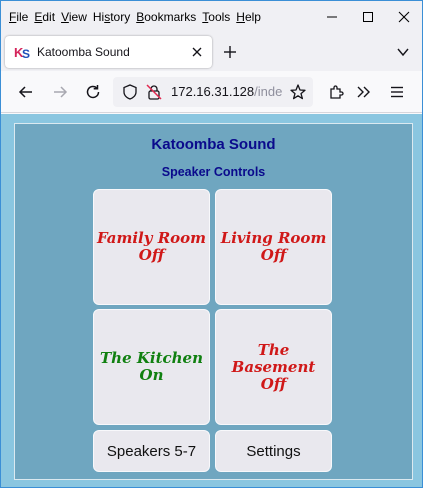 This screenshot has height=488, width=423. I want to click on more-tools-chevron-icon, so click(364, 92).